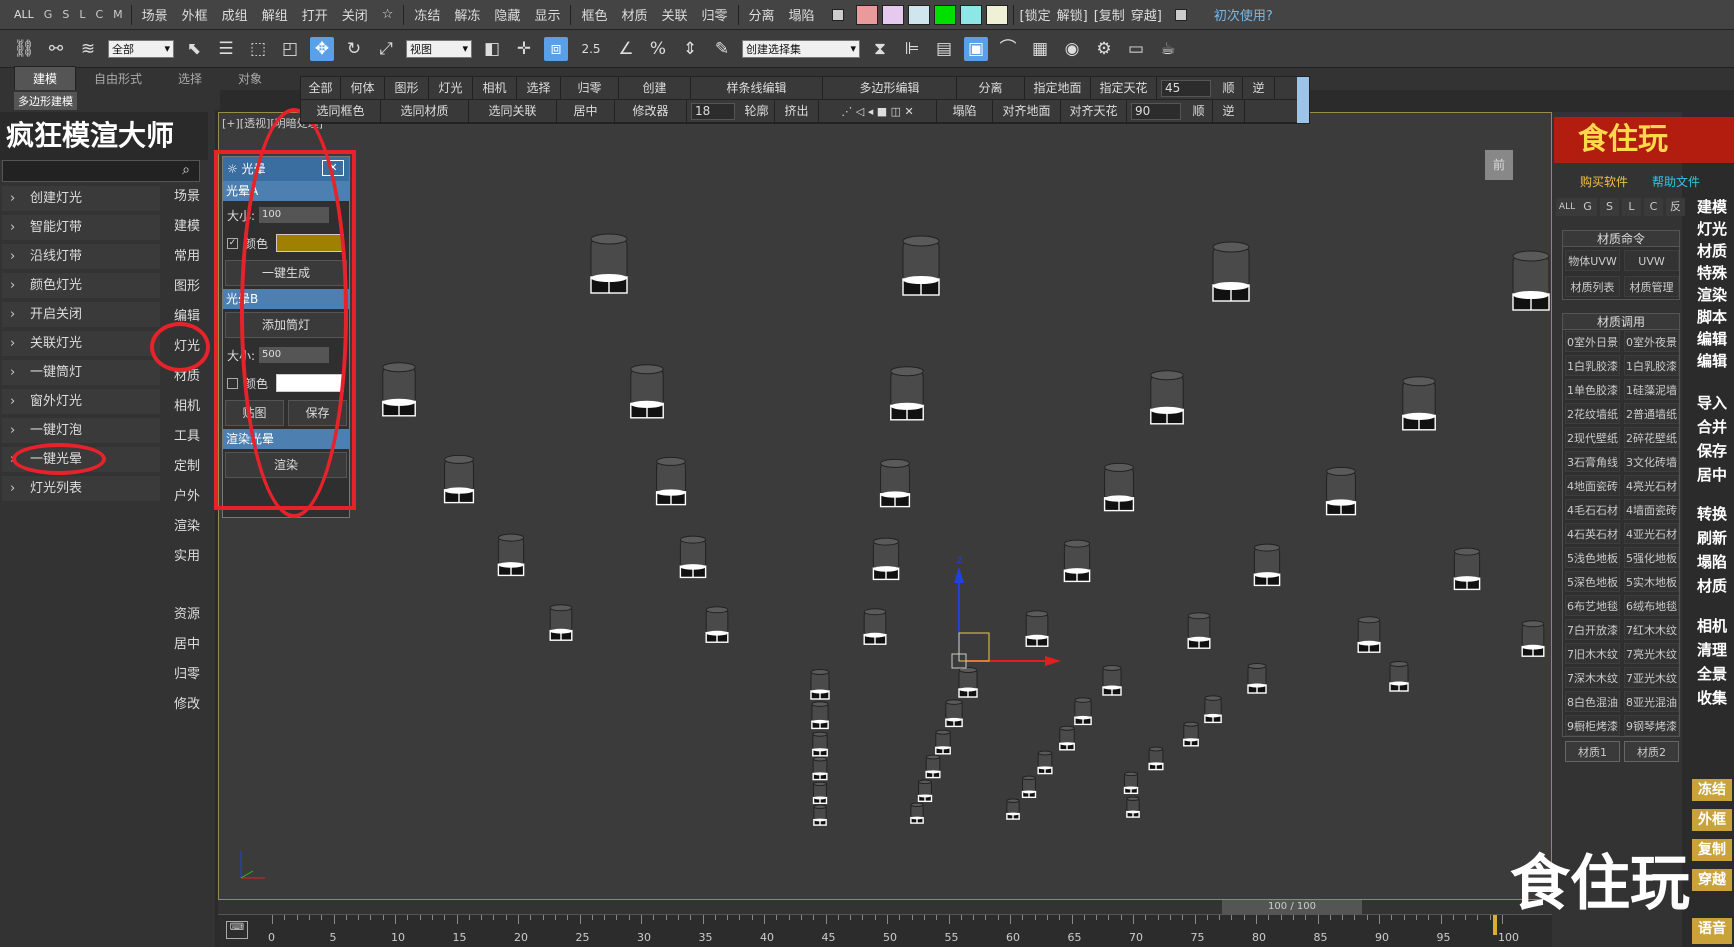 The image size is (1734, 947). Describe the element at coordinates (1712, 228) in the screenshot. I see `side-command: 灯光` at that location.